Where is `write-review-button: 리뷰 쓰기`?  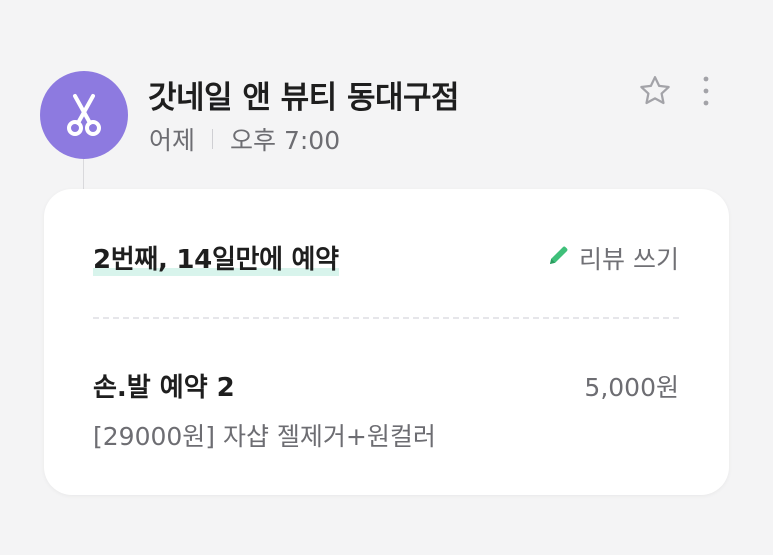
write-review-button: 리뷰 쓰기 is located at coordinates (613, 258).